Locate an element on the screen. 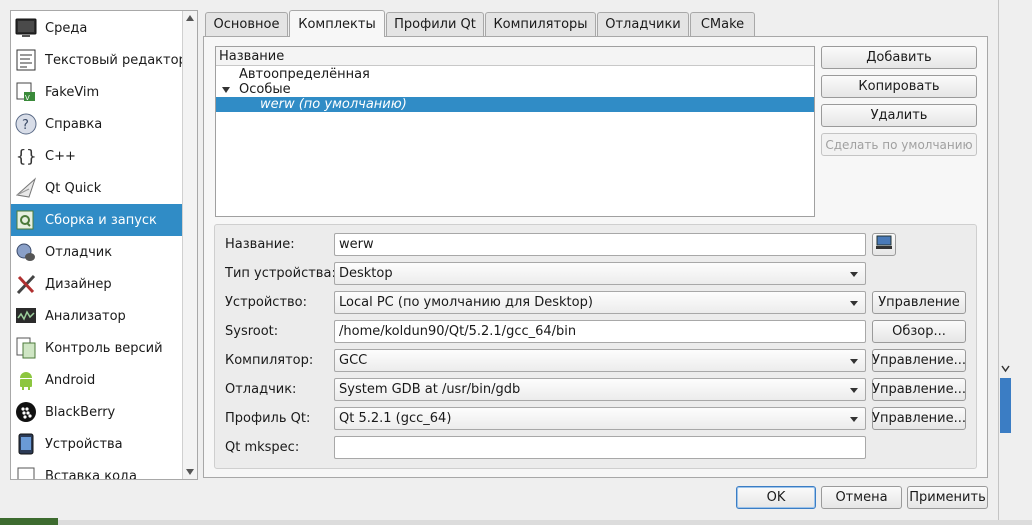 Image resolution: width=1032 pixels, height=525 pixels. help-icon: ? is located at coordinates (26, 124).